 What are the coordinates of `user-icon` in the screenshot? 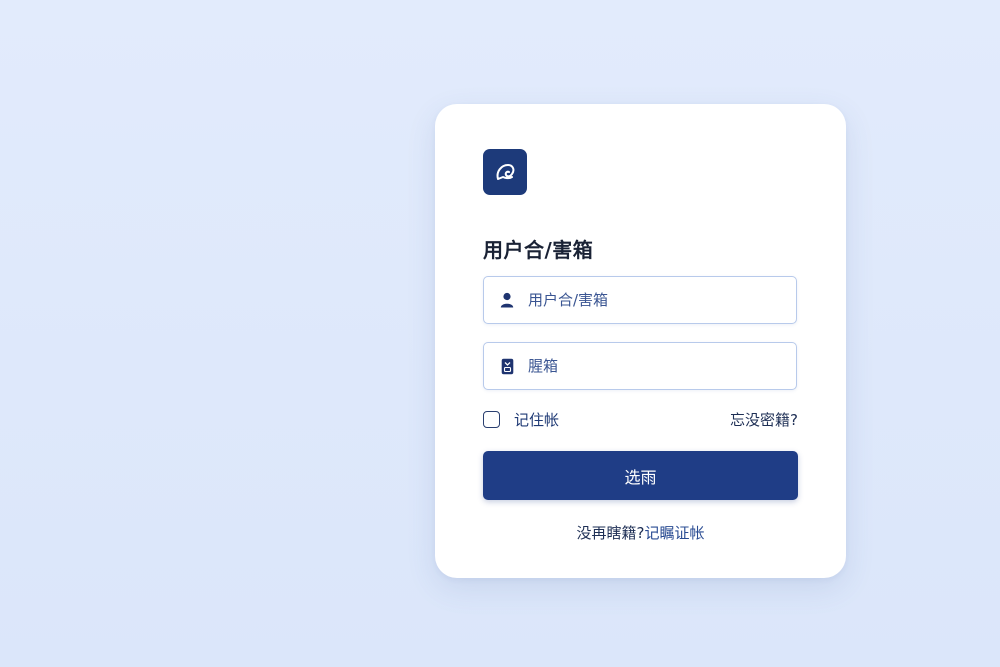 It's located at (507, 300).